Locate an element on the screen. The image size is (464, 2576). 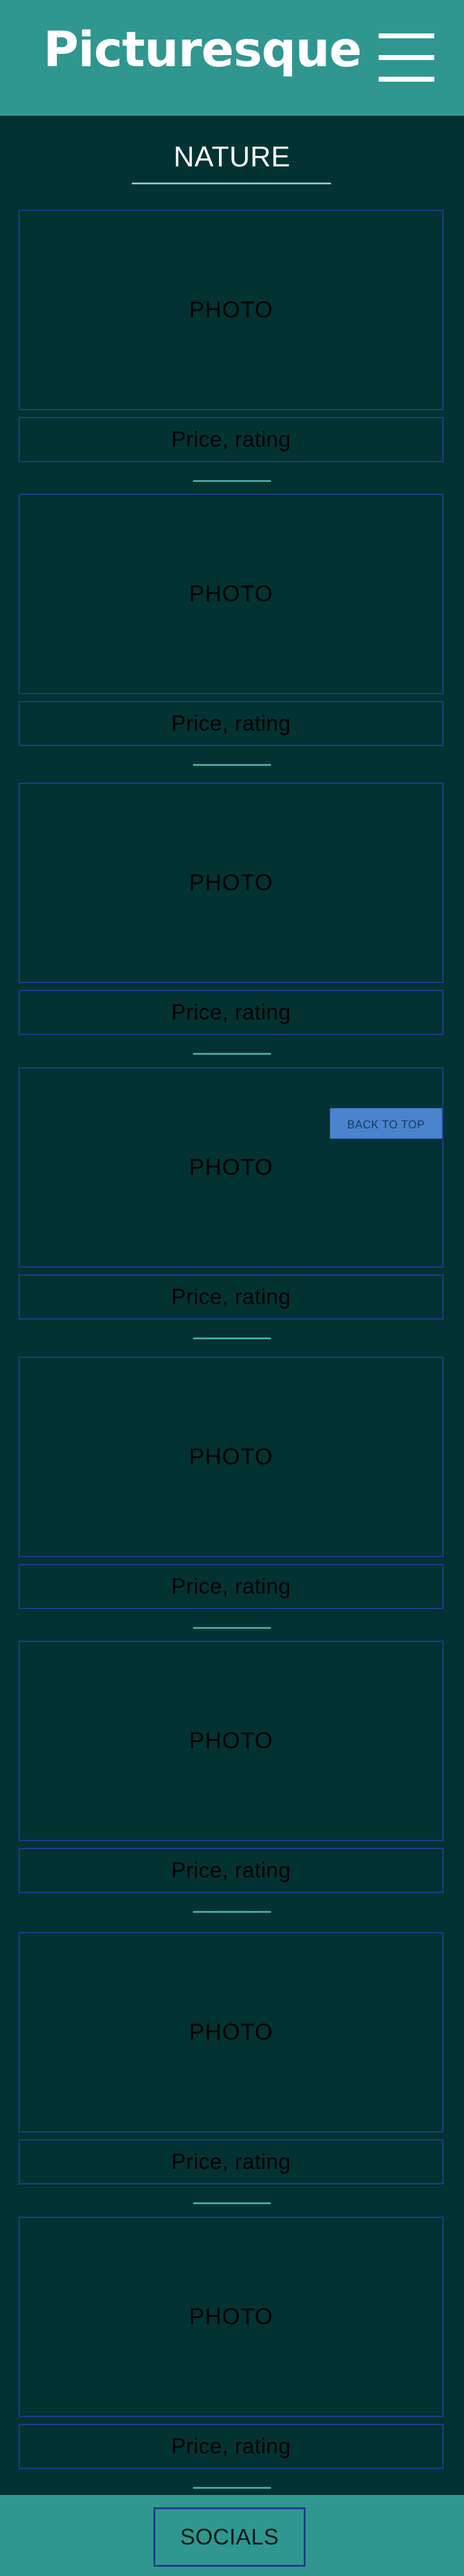
section-title-underline is located at coordinates (232, 183).